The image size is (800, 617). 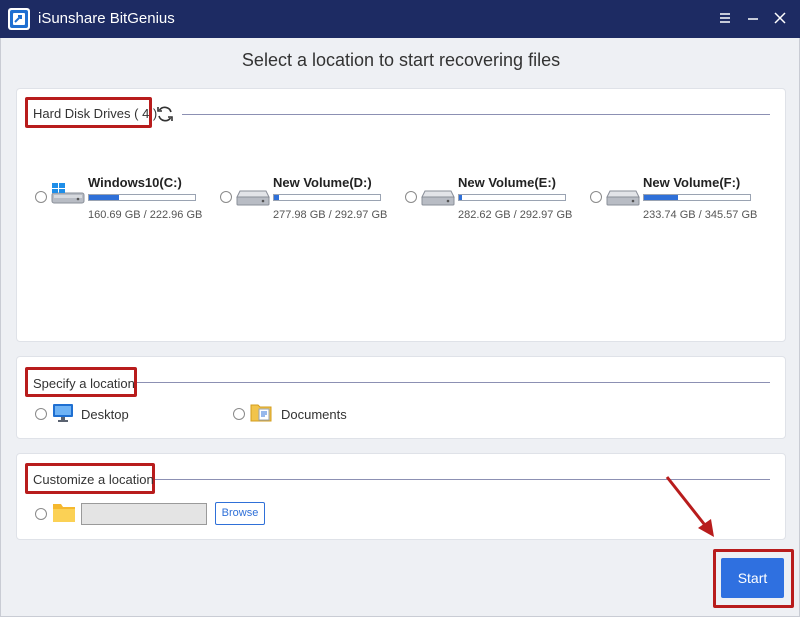 What do you see at coordinates (41, 514) in the screenshot?
I see `custom-location-radio` at bounding box center [41, 514].